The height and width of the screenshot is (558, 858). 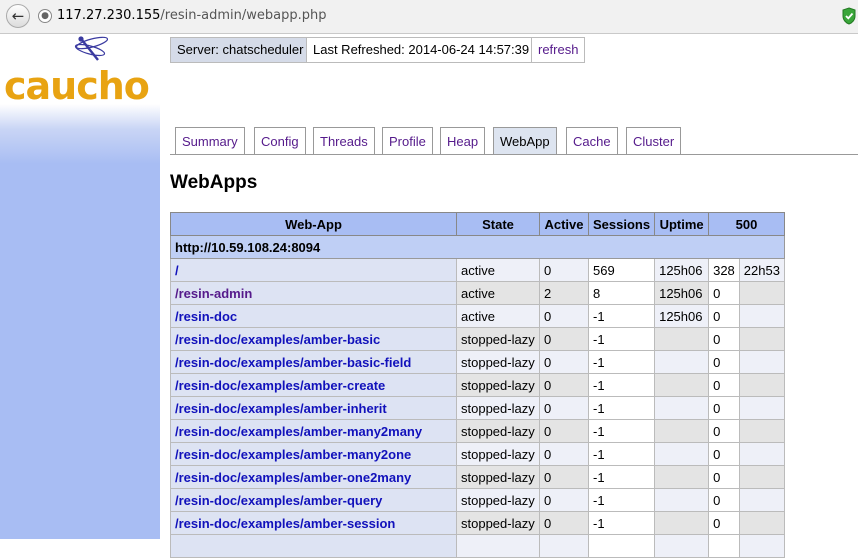 I want to click on tab-threads: Threads, so click(x=344, y=140).